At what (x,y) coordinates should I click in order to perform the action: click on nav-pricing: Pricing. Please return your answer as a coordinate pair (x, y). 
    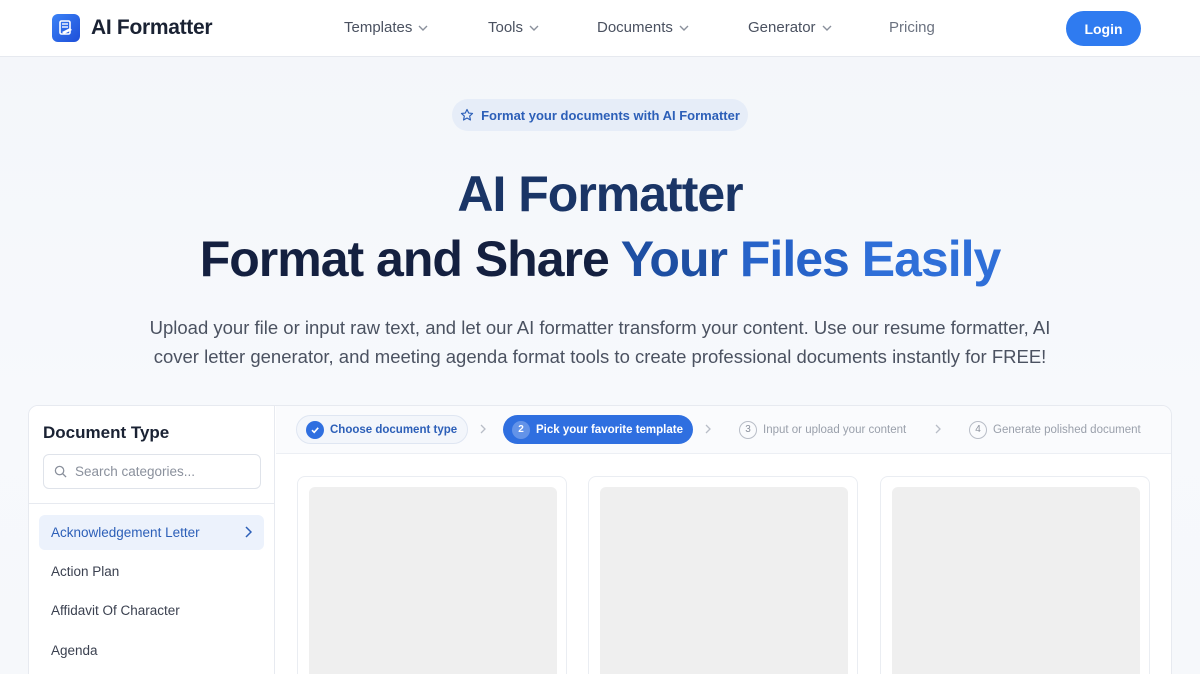
    Looking at the image, I should click on (912, 27).